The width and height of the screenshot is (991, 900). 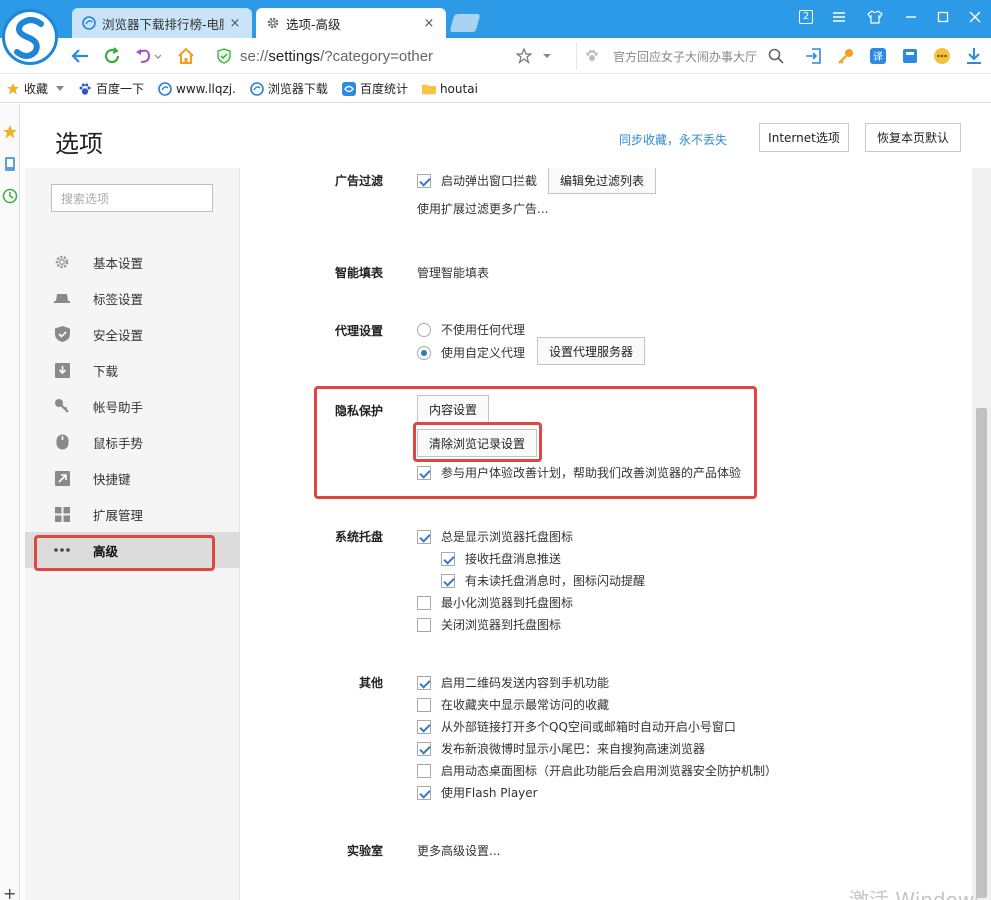 I want to click on favorites-star-icon, so click(x=10, y=132).